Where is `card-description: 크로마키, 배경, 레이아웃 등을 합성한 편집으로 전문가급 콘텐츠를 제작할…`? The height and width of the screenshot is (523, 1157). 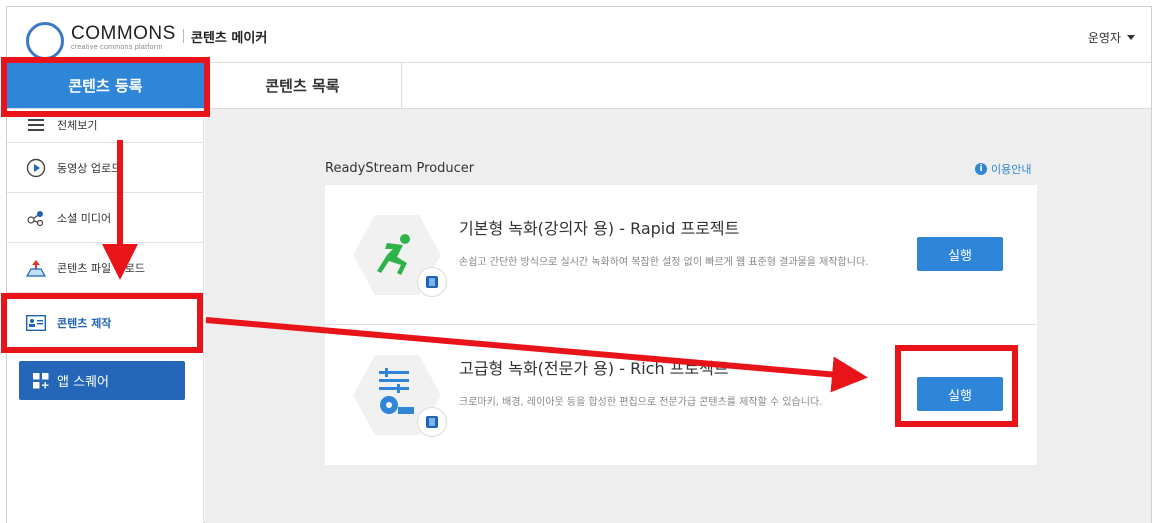 card-description: 크로마키, 배경, 레이아웃 등을 합성한 편집으로 전문가급 콘텐츠를 제작할… is located at coordinates (641, 402).